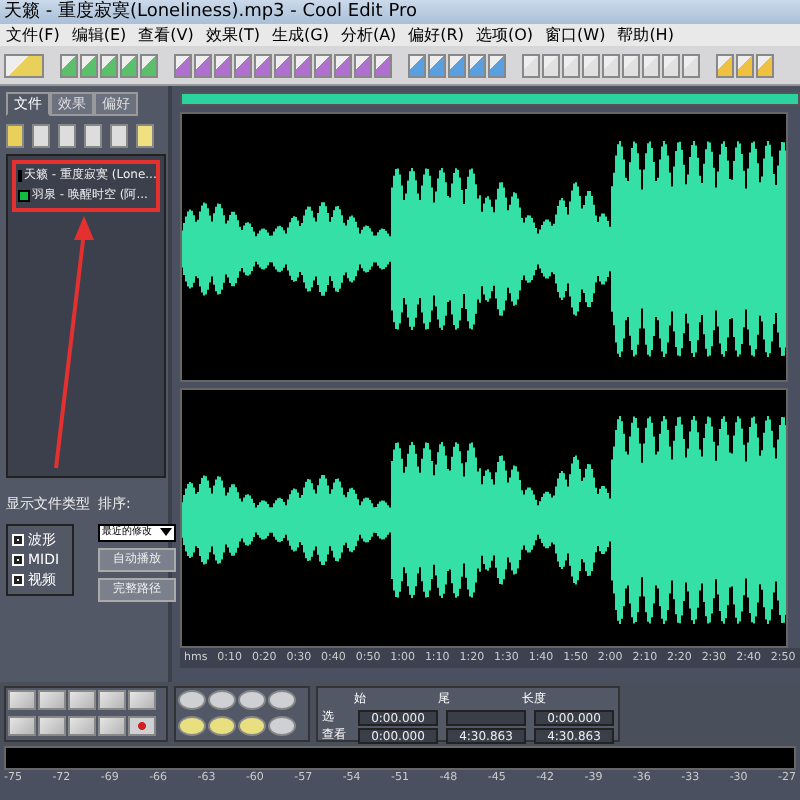 This screenshot has width=800, height=800. What do you see at coordinates (400, 12) in the screenshot?
I see `window-title: 天籁 - 重度寂寞(Loneliness).mp3 - Cool Edit Pro` at bounding box center [400, 12].